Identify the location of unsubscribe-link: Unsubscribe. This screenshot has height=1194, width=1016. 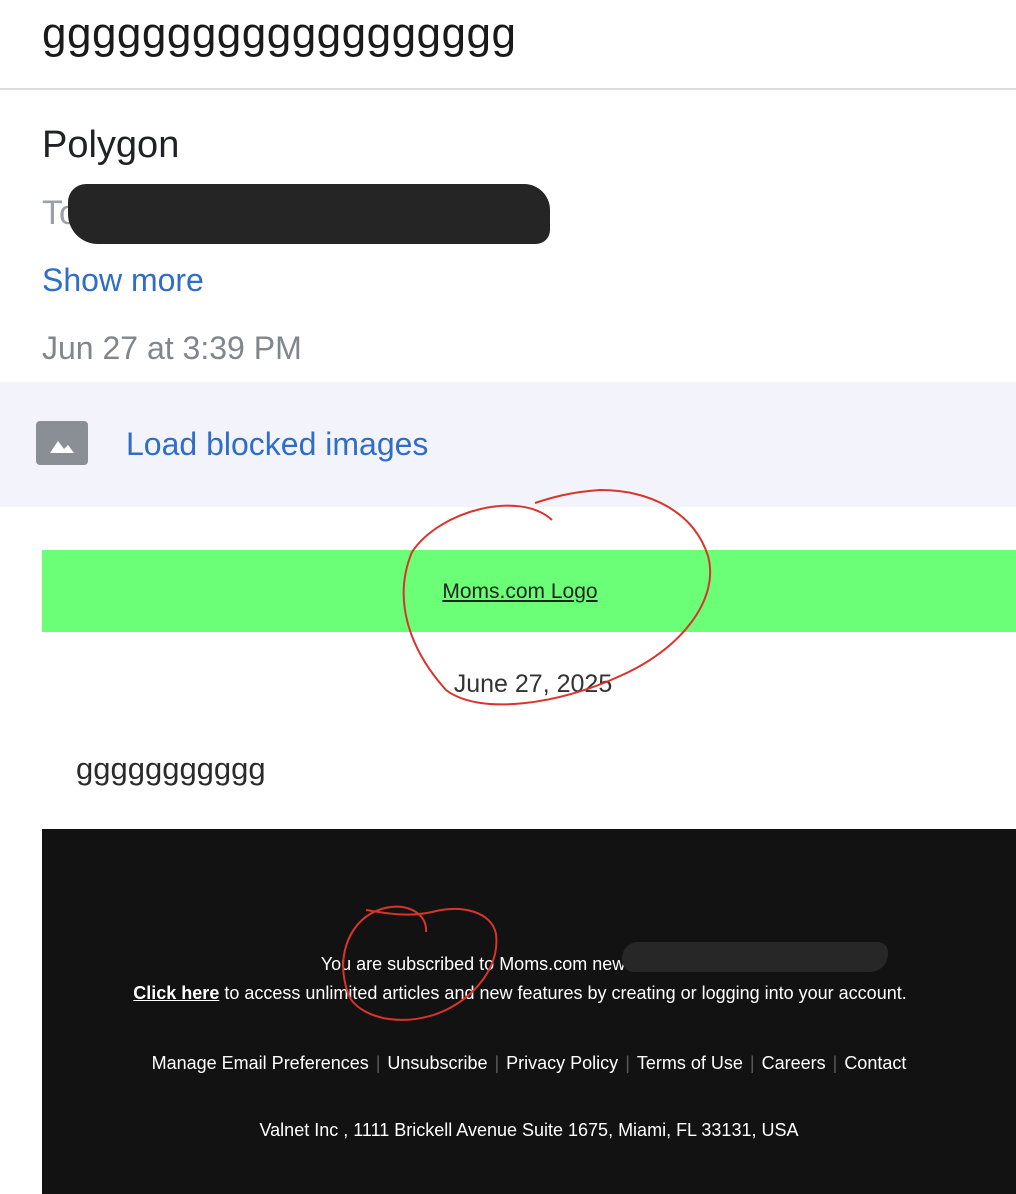
(437, 1063).